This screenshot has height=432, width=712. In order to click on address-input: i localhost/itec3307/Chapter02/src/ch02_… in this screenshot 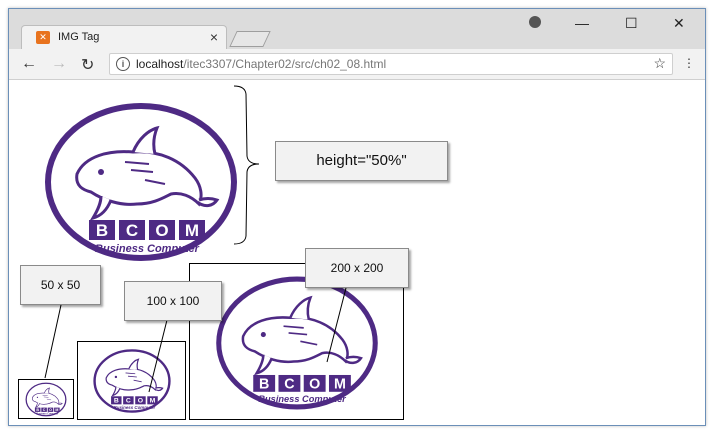, I will do `click(391, 64)`.